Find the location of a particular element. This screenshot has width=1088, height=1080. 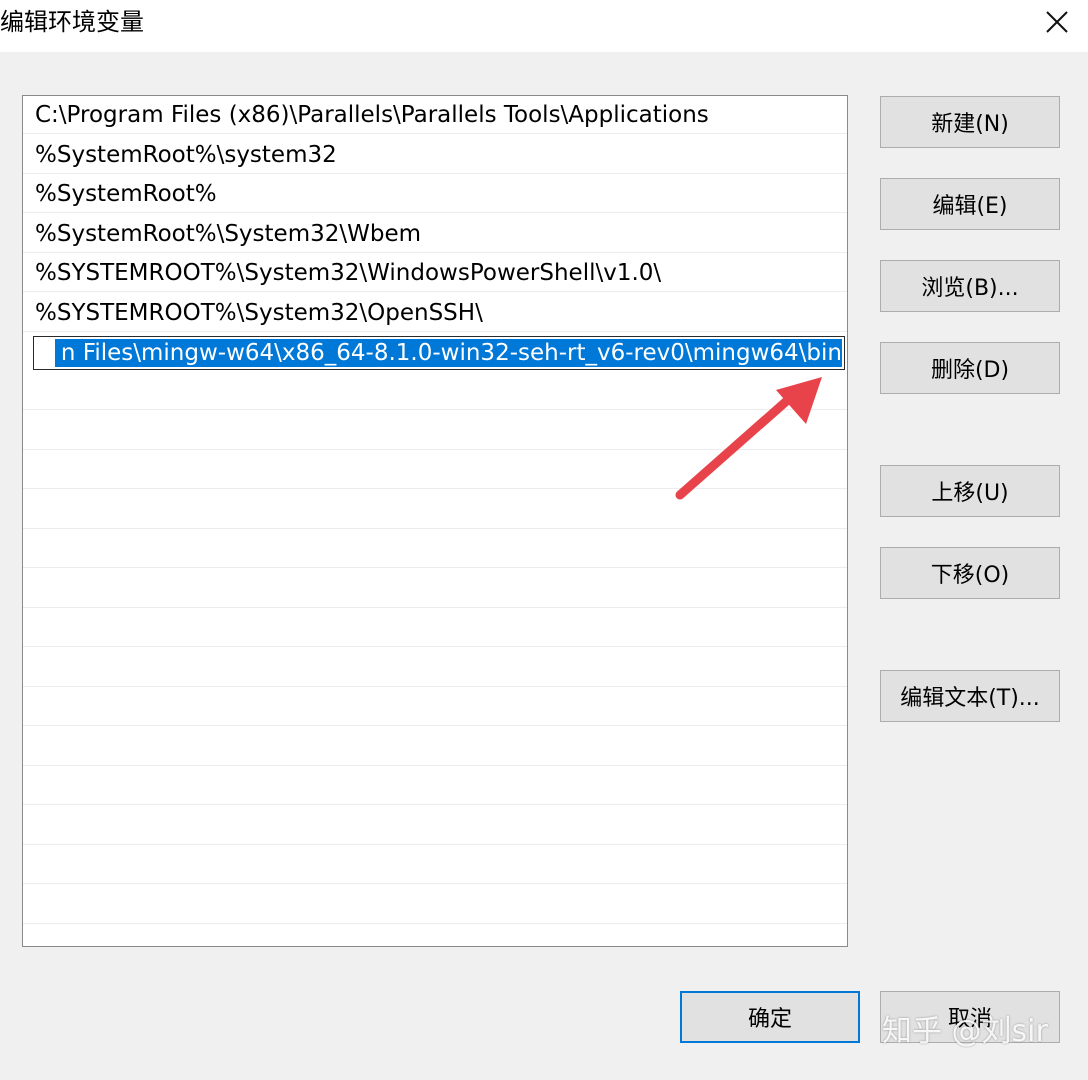

window-title: 编辑环境变量 is located at coordinates (72, 22).